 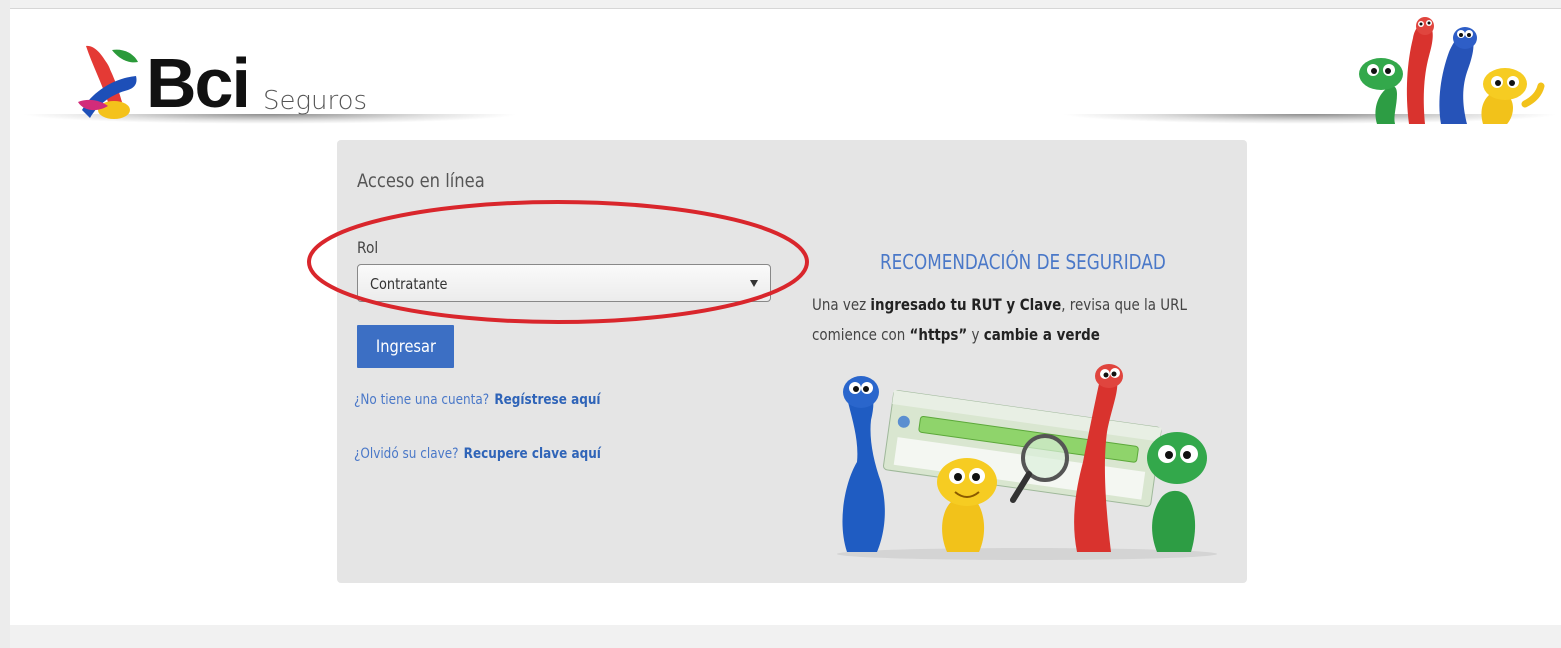 I want to click on register-question: ¿No tiene una cuenta?, so click(x=422, y=400).